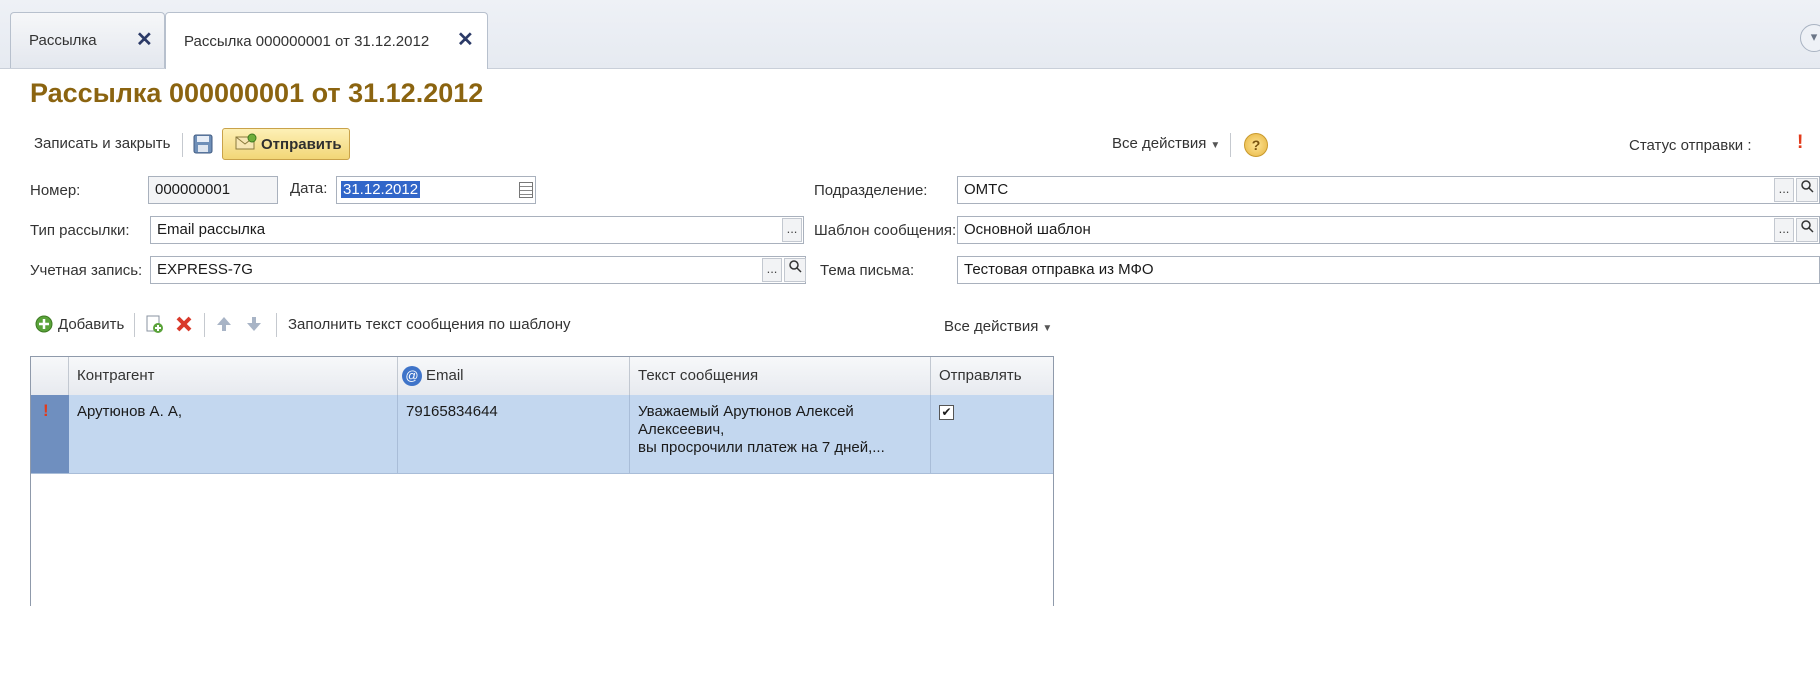 This screenshot has width=1820, height=698. Describe the element at coordinates (445, 375) in the screenshot. I see `column-label: Email` at that location.